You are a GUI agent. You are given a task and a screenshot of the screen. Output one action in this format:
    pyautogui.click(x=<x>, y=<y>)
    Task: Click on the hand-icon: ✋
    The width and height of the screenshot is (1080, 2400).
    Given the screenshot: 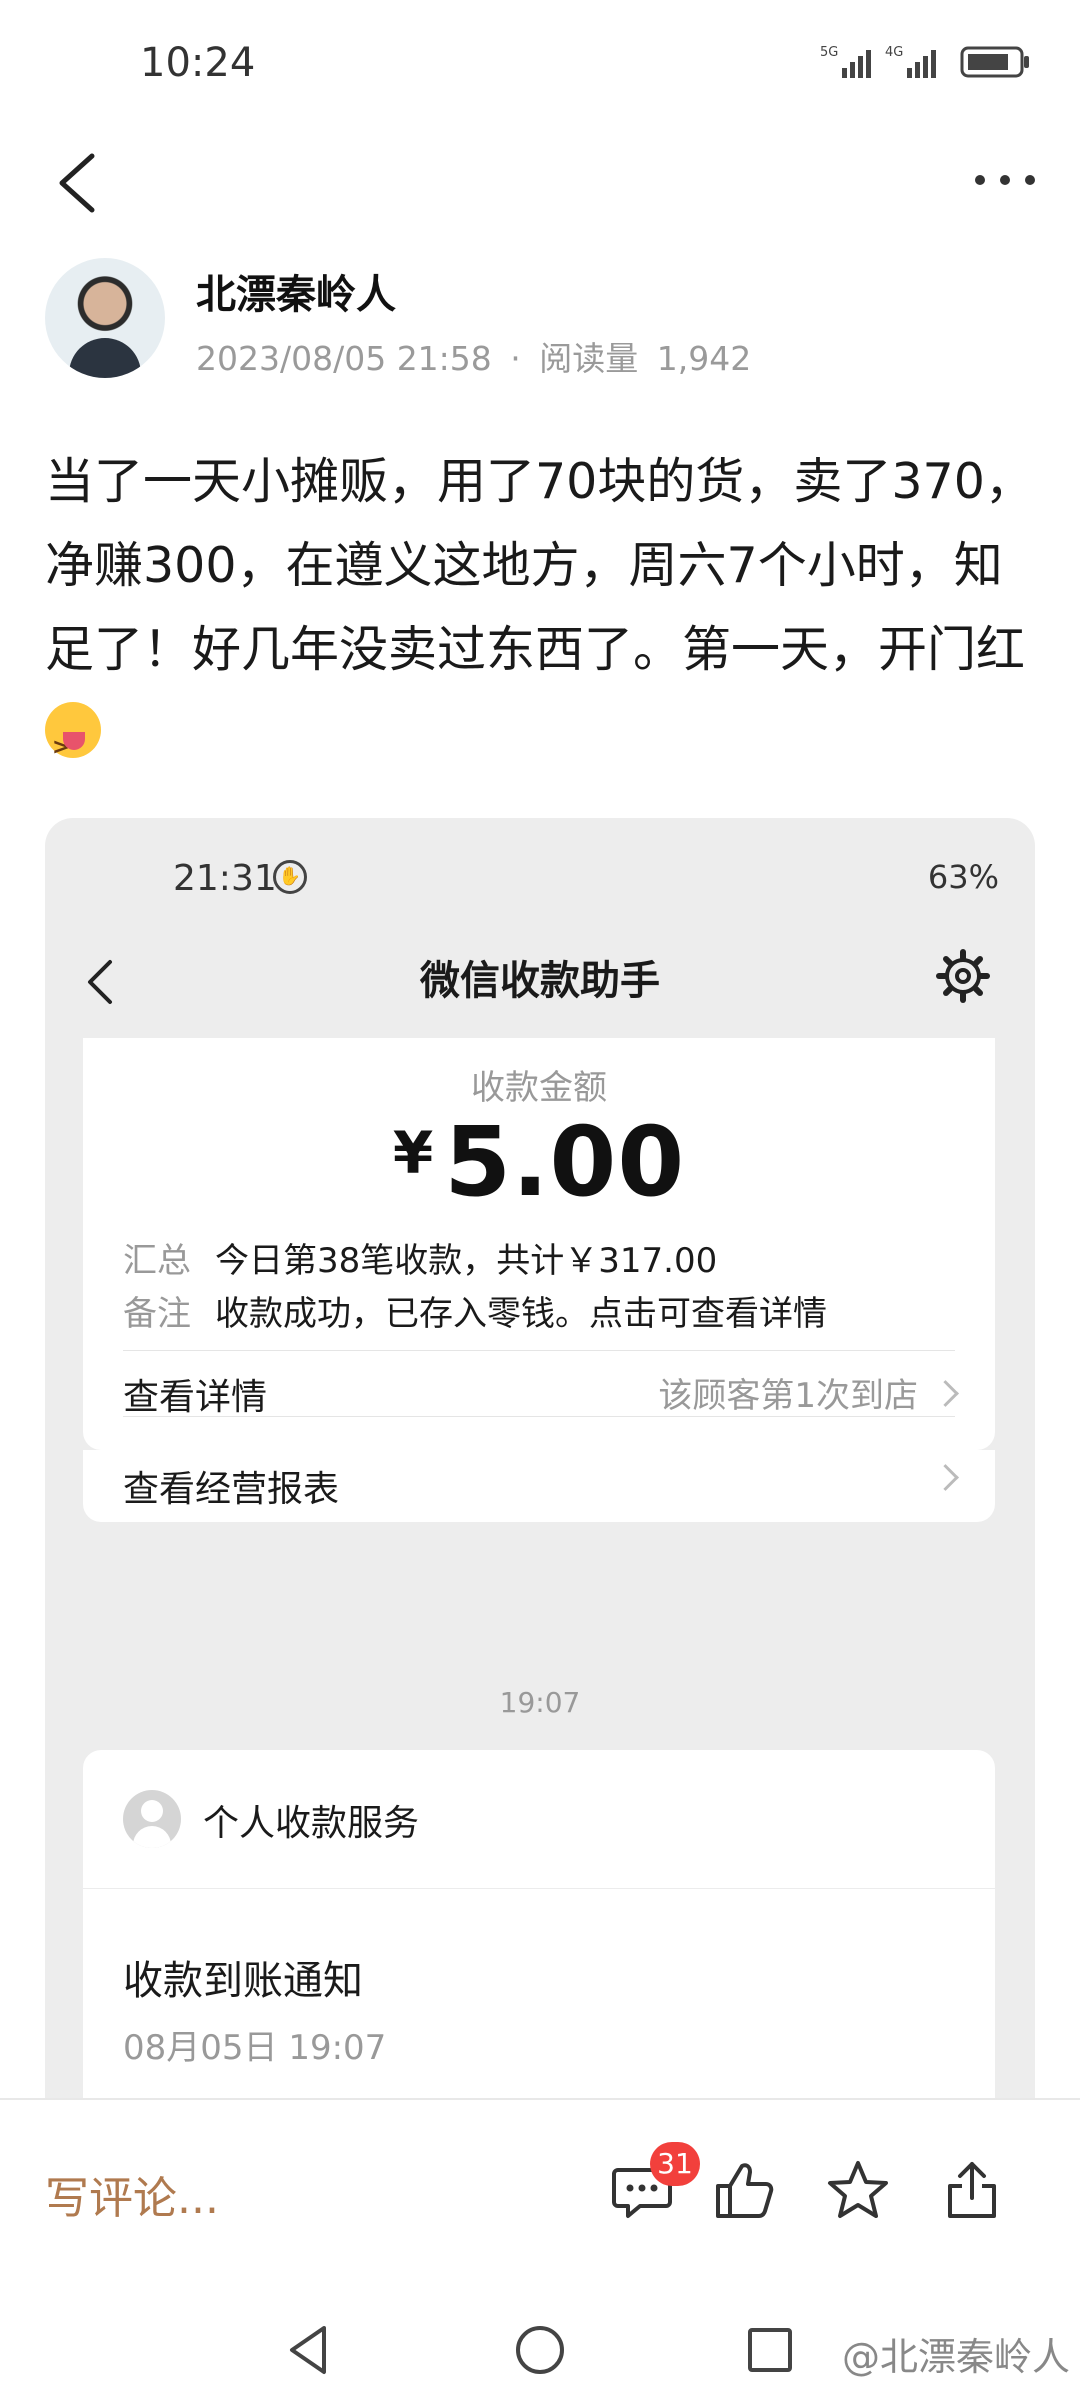 What is the action you would take?
    pyautogui.click(x=290, y=877)
    